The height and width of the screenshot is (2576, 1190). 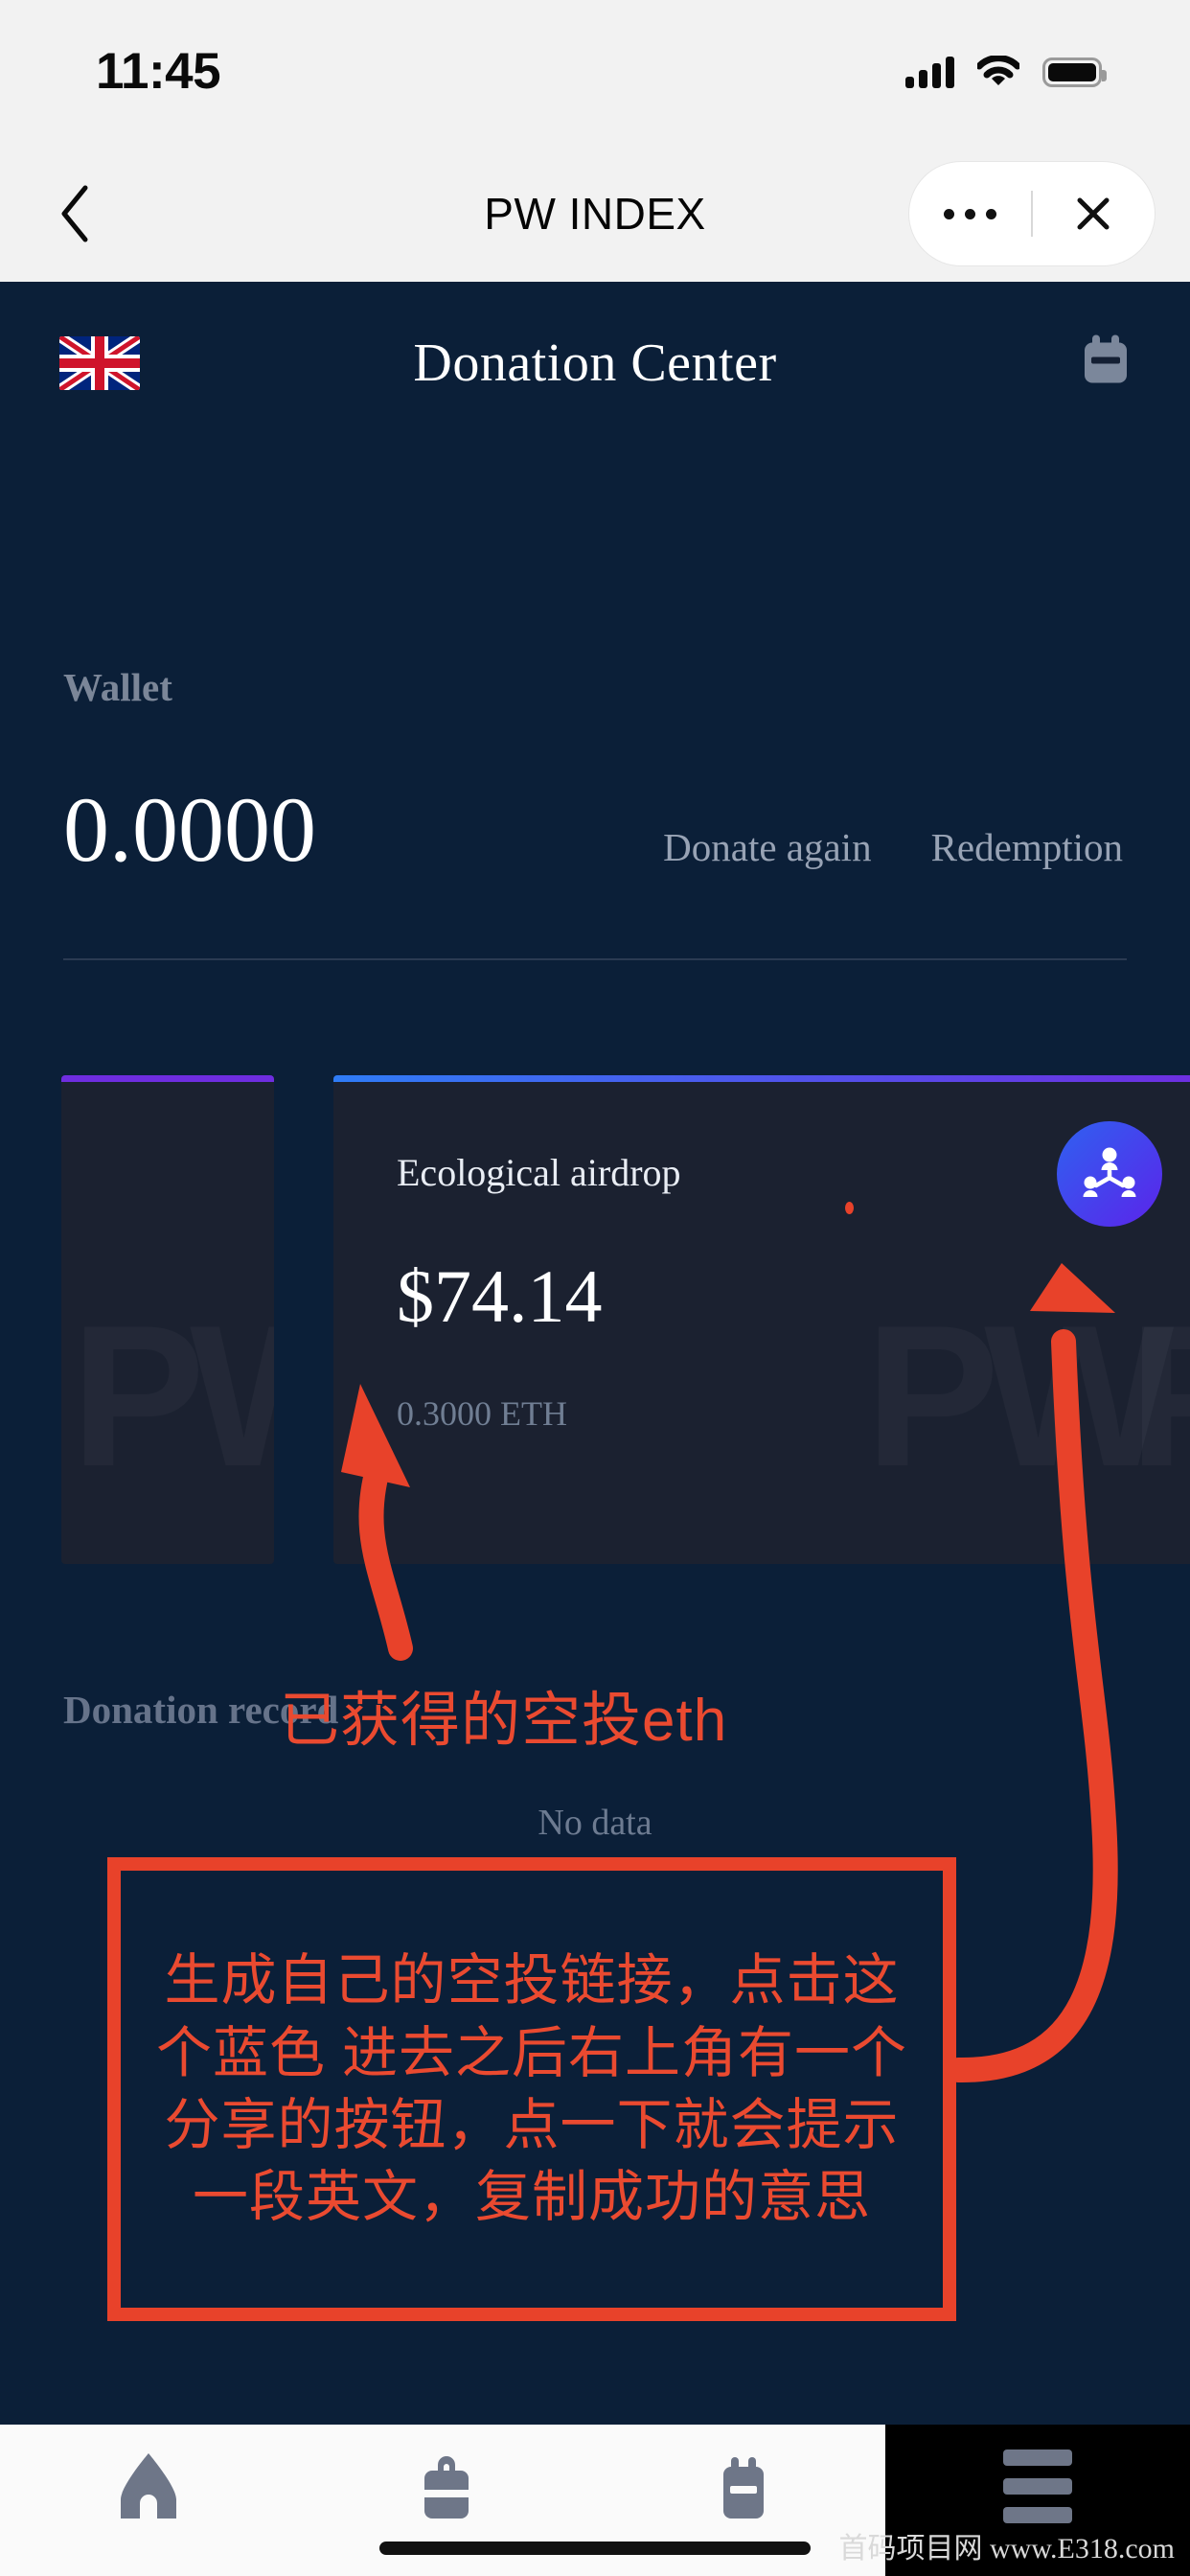 What do you see at coordinates (1032, 213) in the screenshot?
I see `wechat-capsule` at bounding box center [1032, 213].